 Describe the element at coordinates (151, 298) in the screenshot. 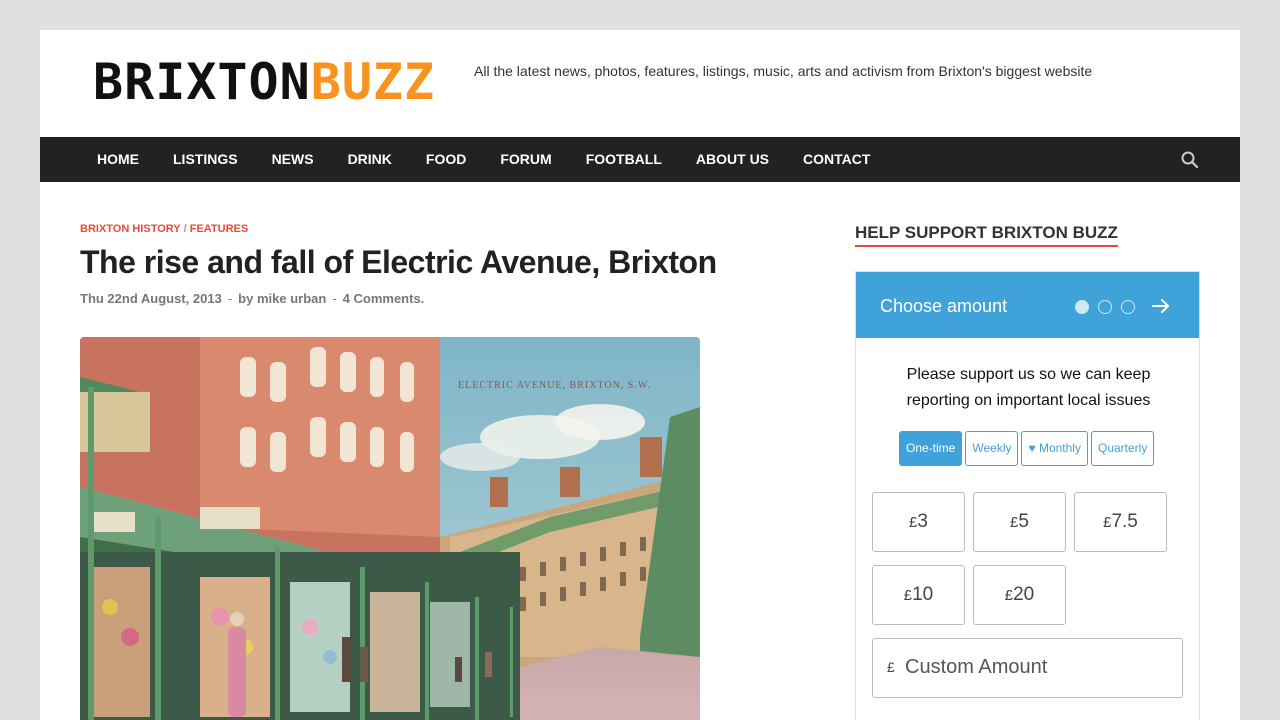

I see `article-date: Thu 22nd August, 2013` at that location.